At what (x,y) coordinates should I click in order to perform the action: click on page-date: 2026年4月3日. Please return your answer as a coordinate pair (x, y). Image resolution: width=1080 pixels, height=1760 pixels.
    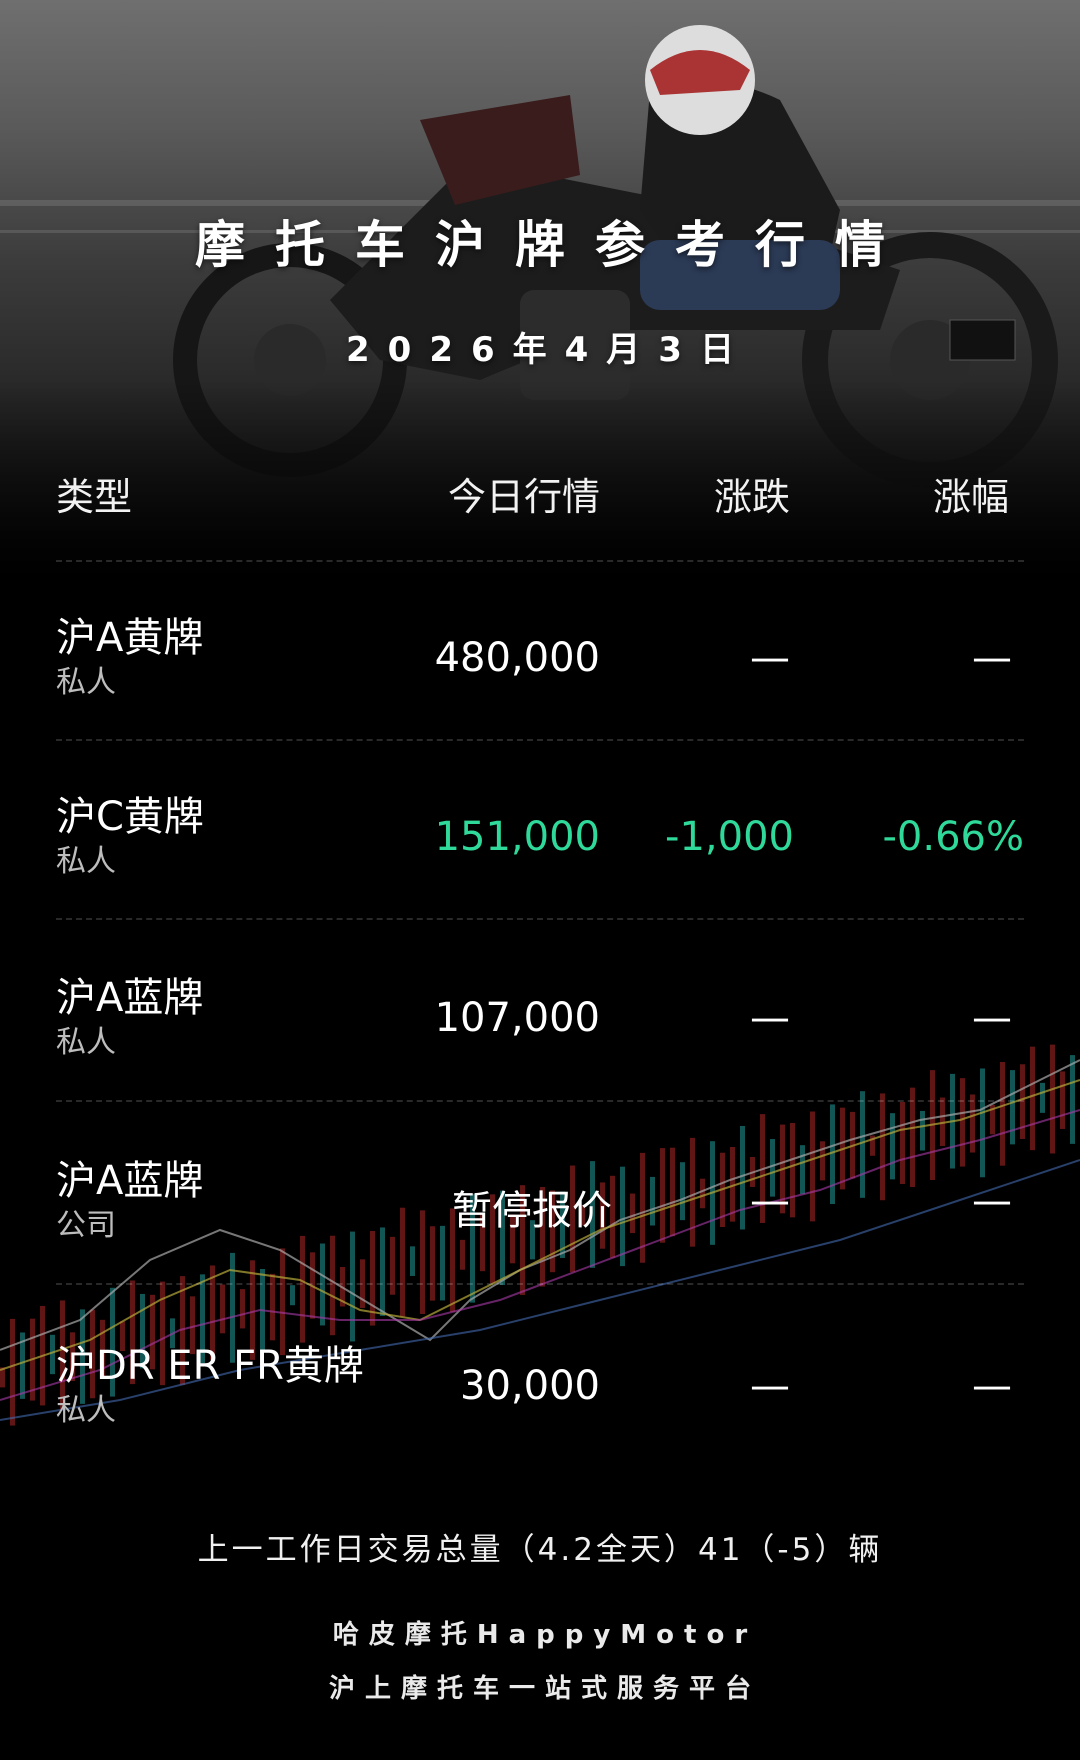
    Looking at the image, I should click on (549, 350).